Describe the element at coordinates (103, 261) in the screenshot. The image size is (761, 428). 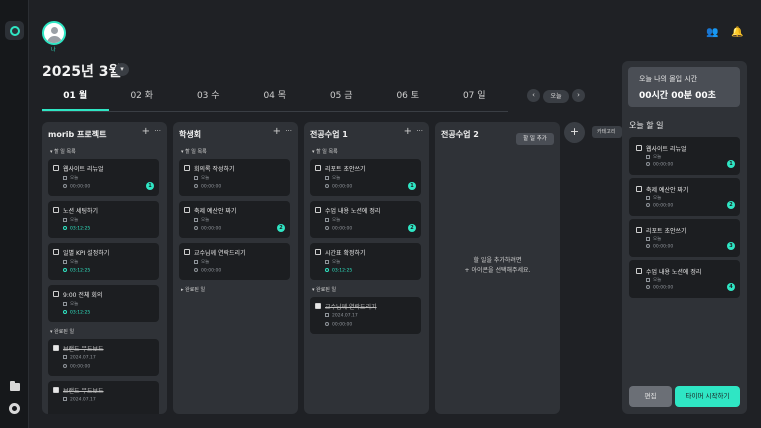
I see `task-card: 일별 KPI 설정하기 오늘 03:12:25` at that location.